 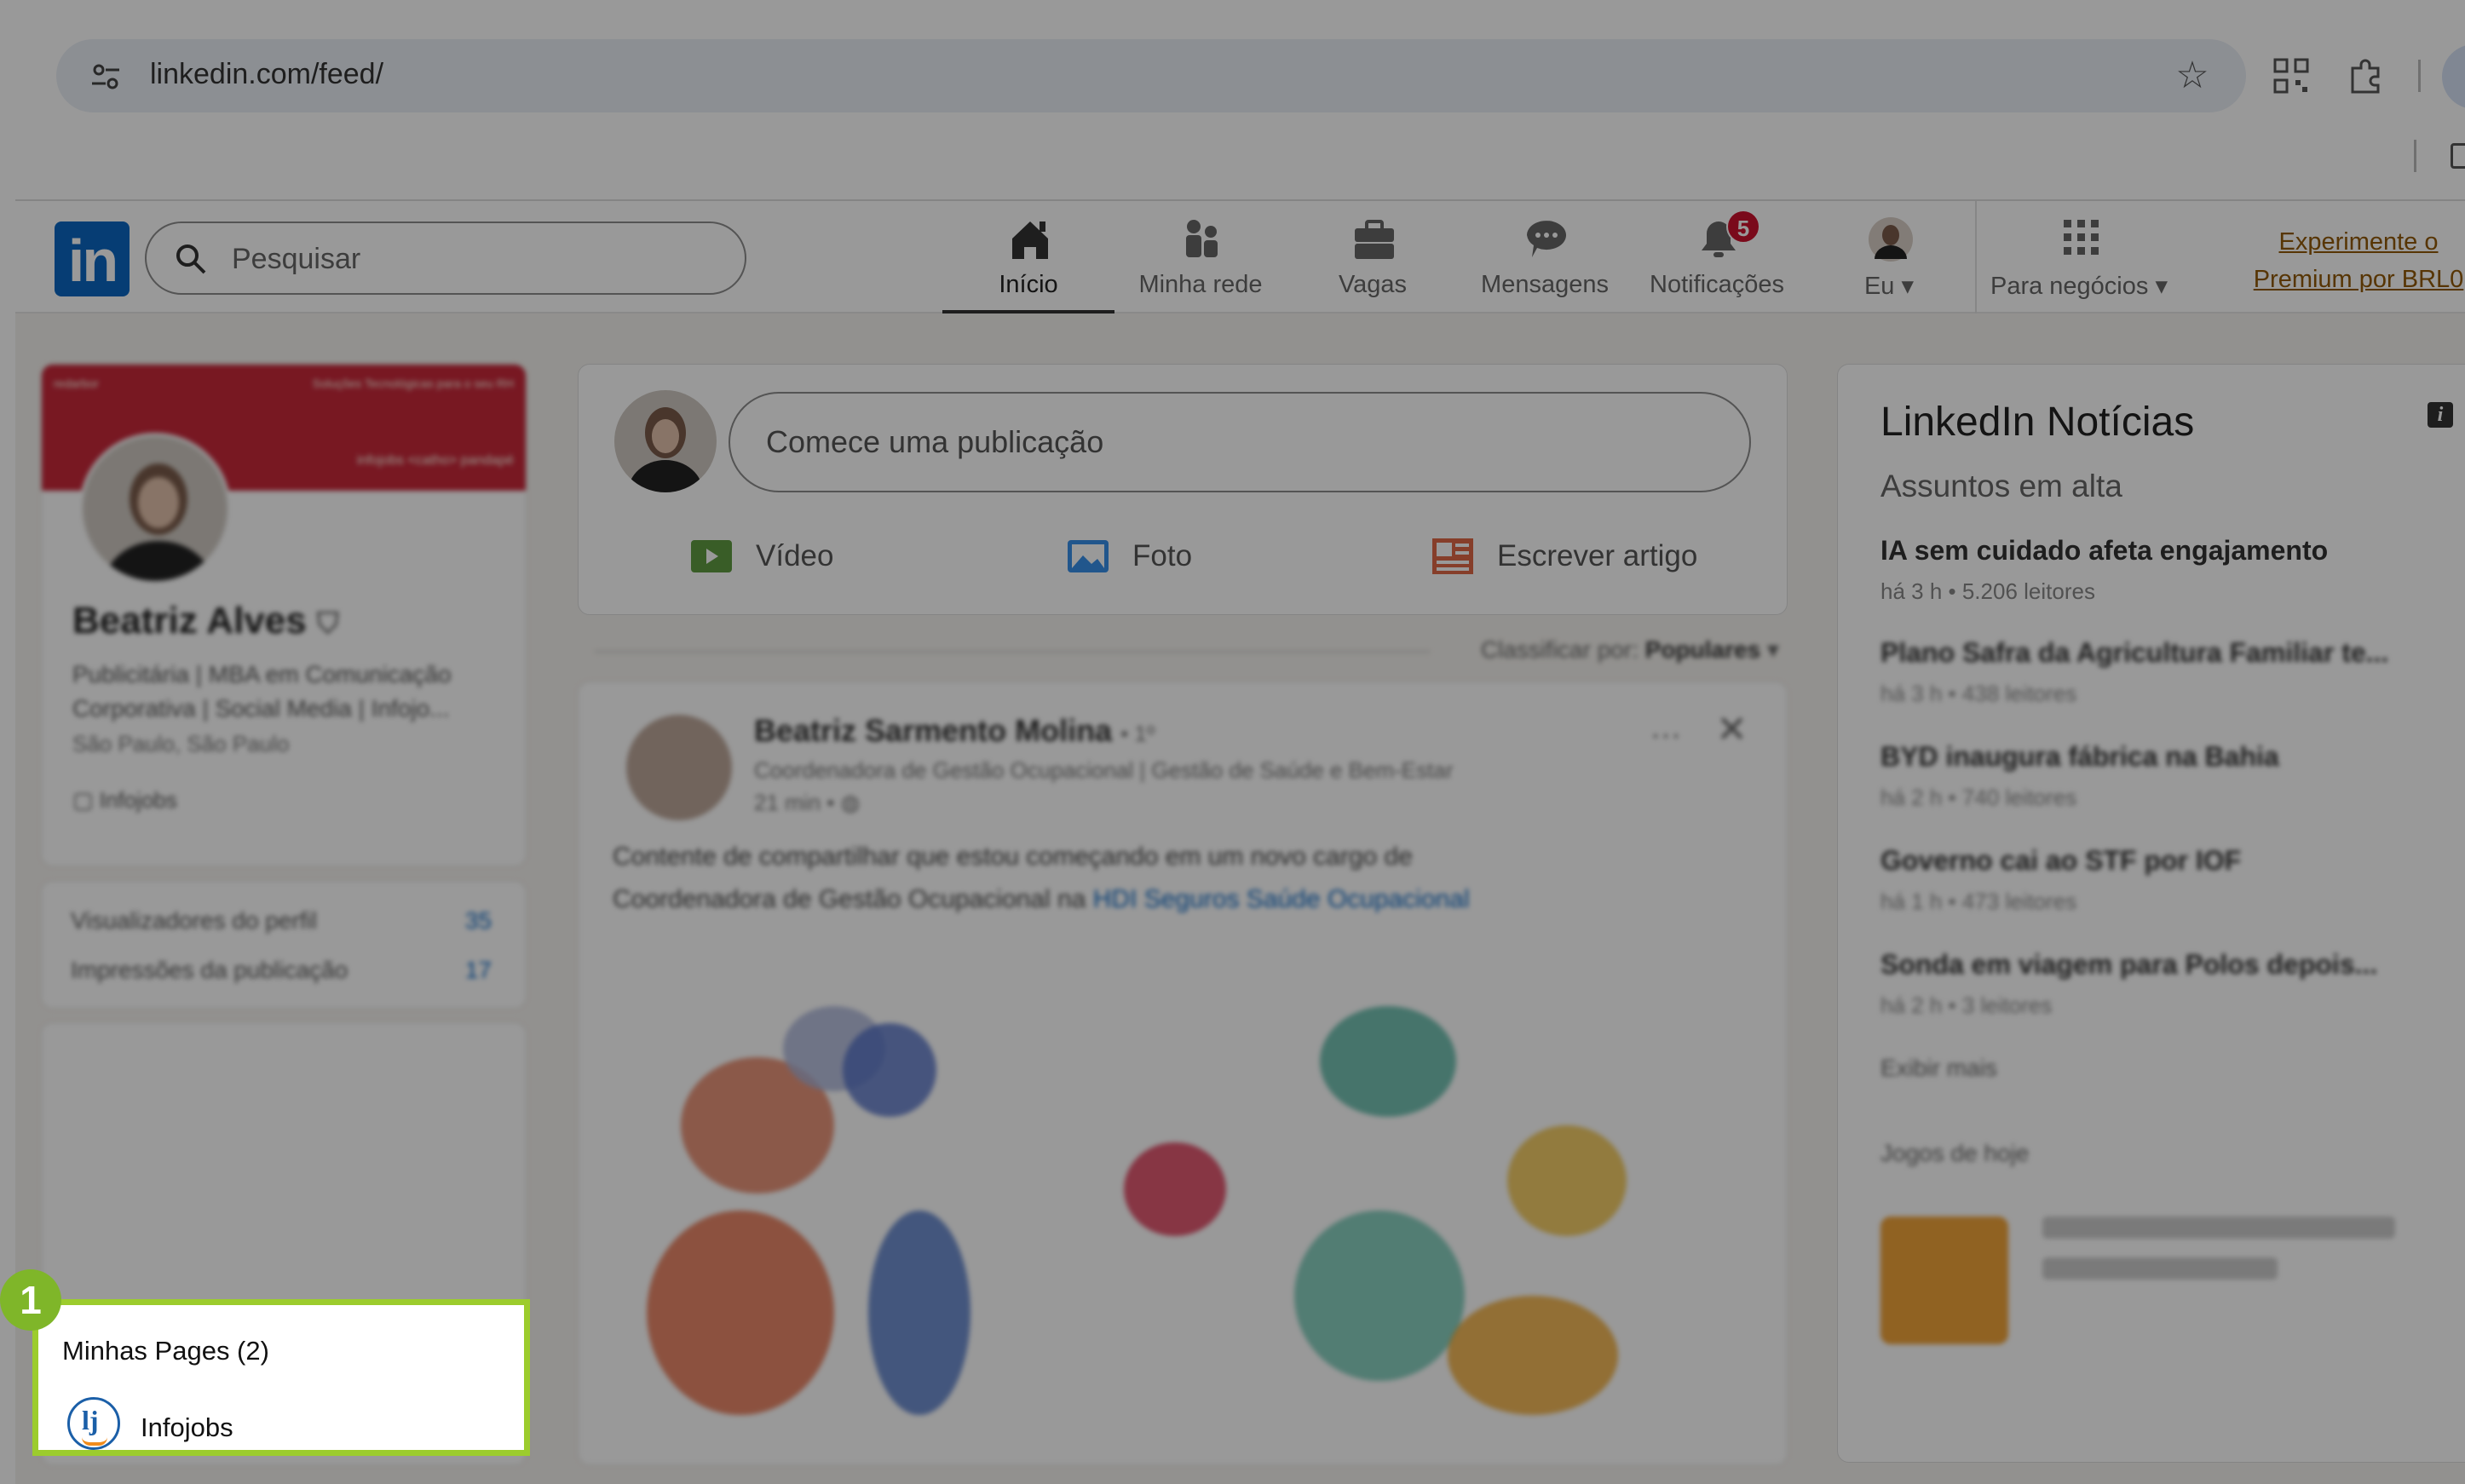 I want to click on search-box, so click(x=445, y=258).